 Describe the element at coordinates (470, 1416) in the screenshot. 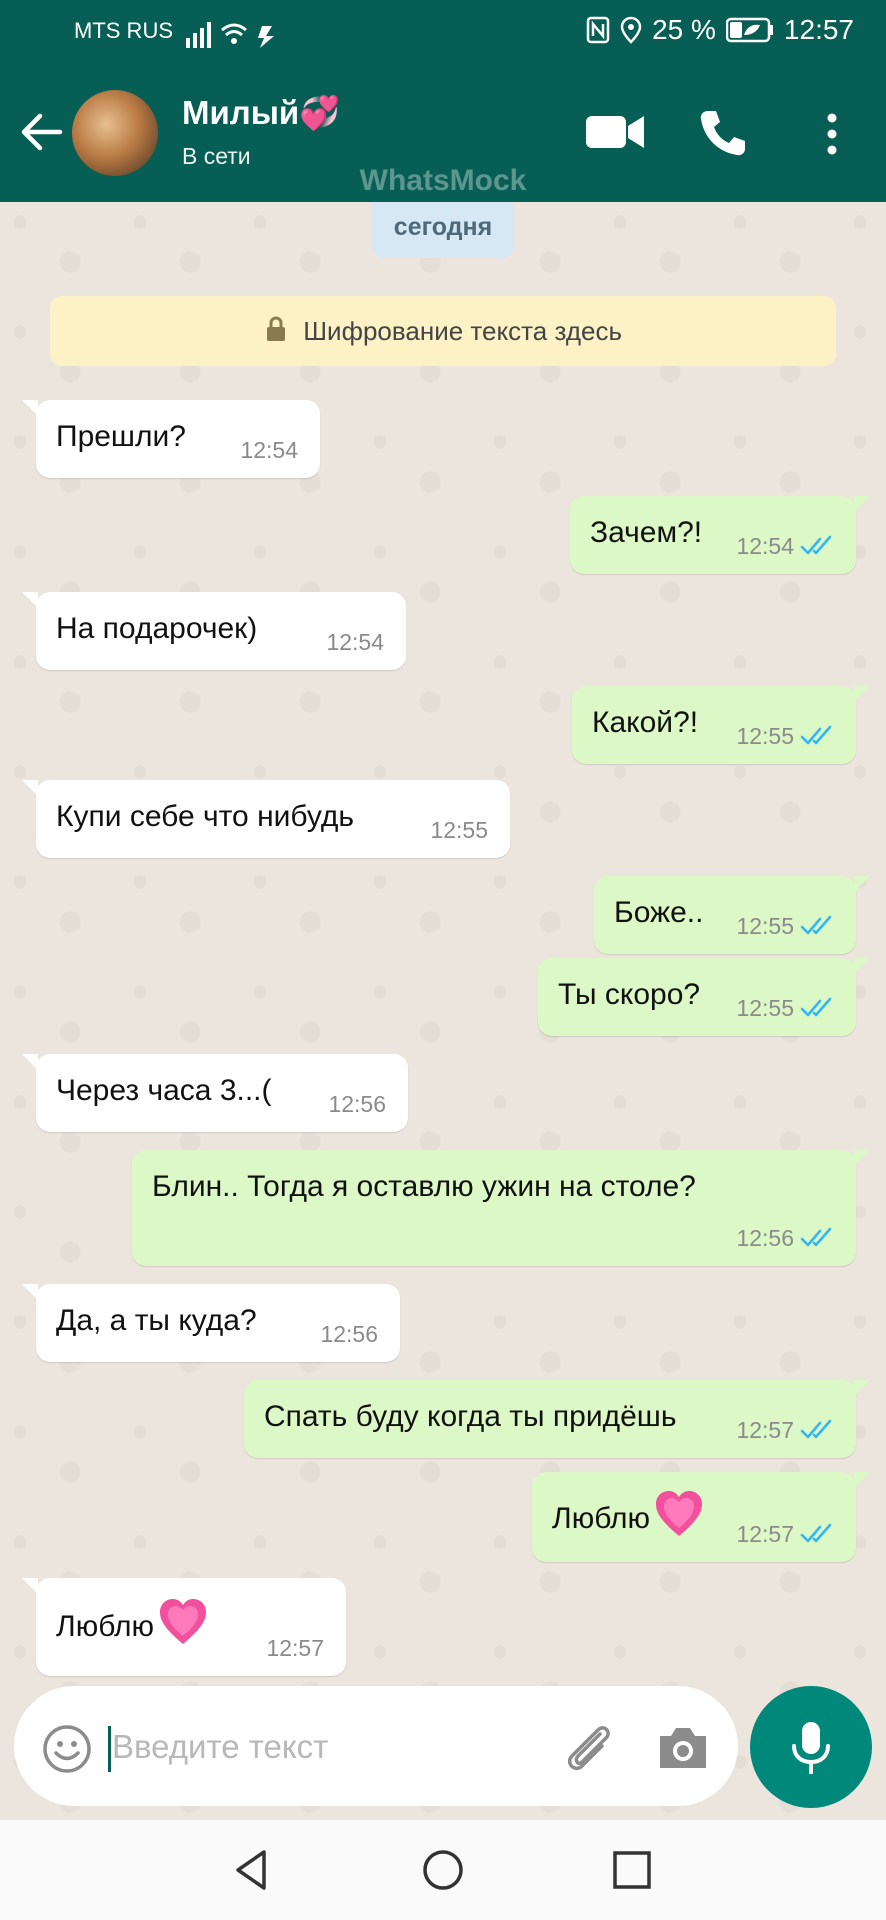

I see `message-text: Спать буду когда ты придёшь` at that location.